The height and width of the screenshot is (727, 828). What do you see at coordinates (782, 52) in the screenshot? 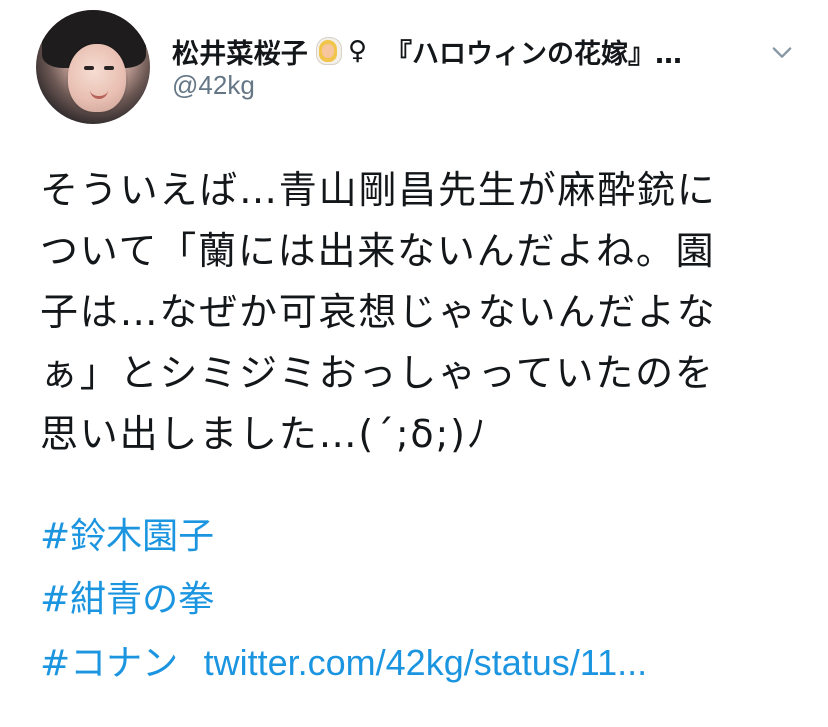
I see `chevron-down-icon` at bounding box center [782, 52].